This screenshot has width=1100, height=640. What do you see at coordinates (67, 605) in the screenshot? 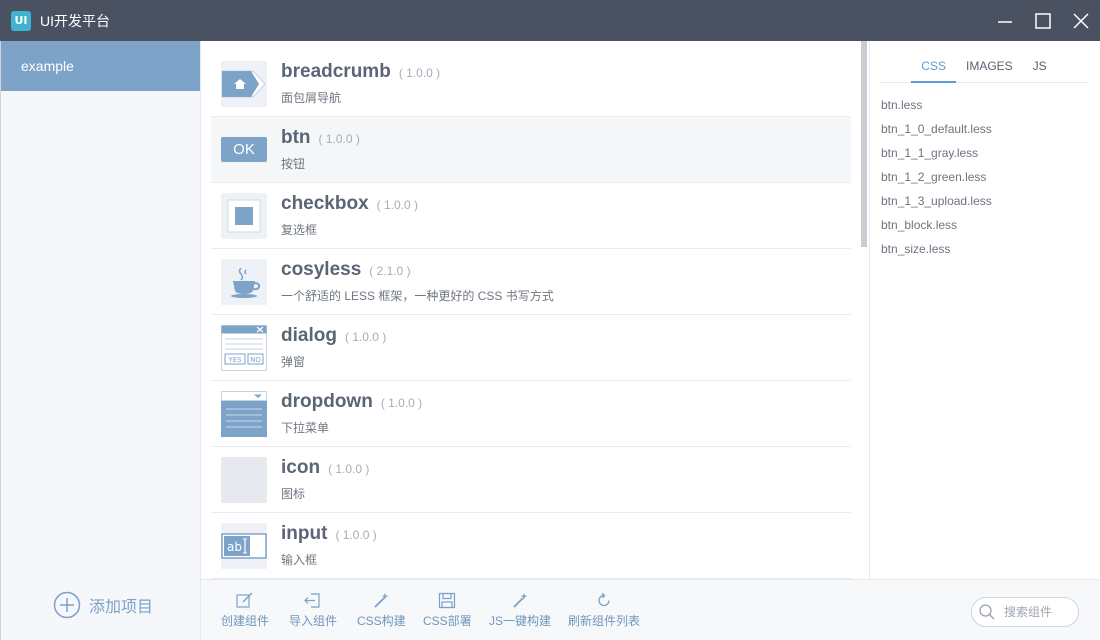
I see `plus-circle-icon` at bounding box center [67, 605].